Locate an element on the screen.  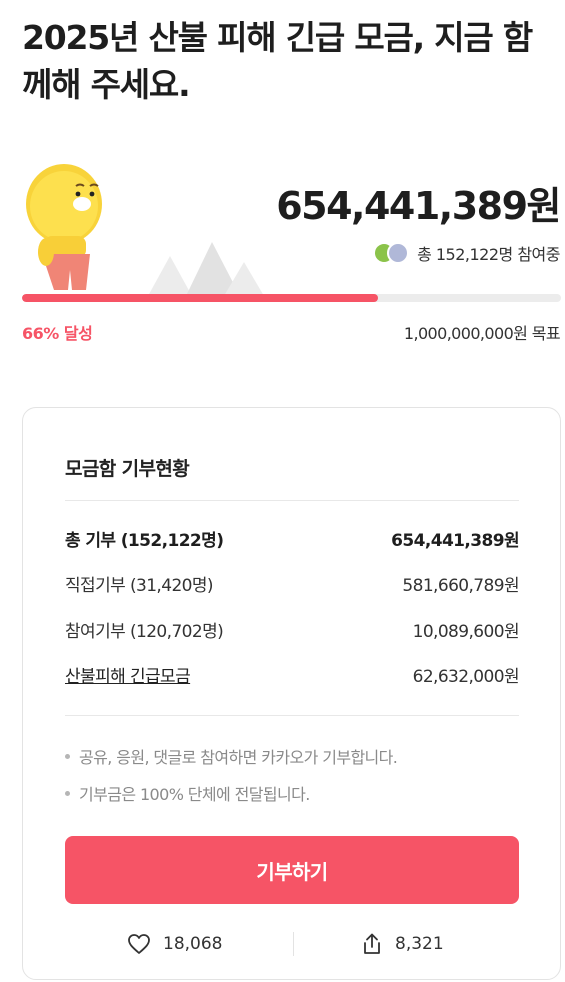
progress-percent: 66% 달성 is located at coordinates (57, 333).